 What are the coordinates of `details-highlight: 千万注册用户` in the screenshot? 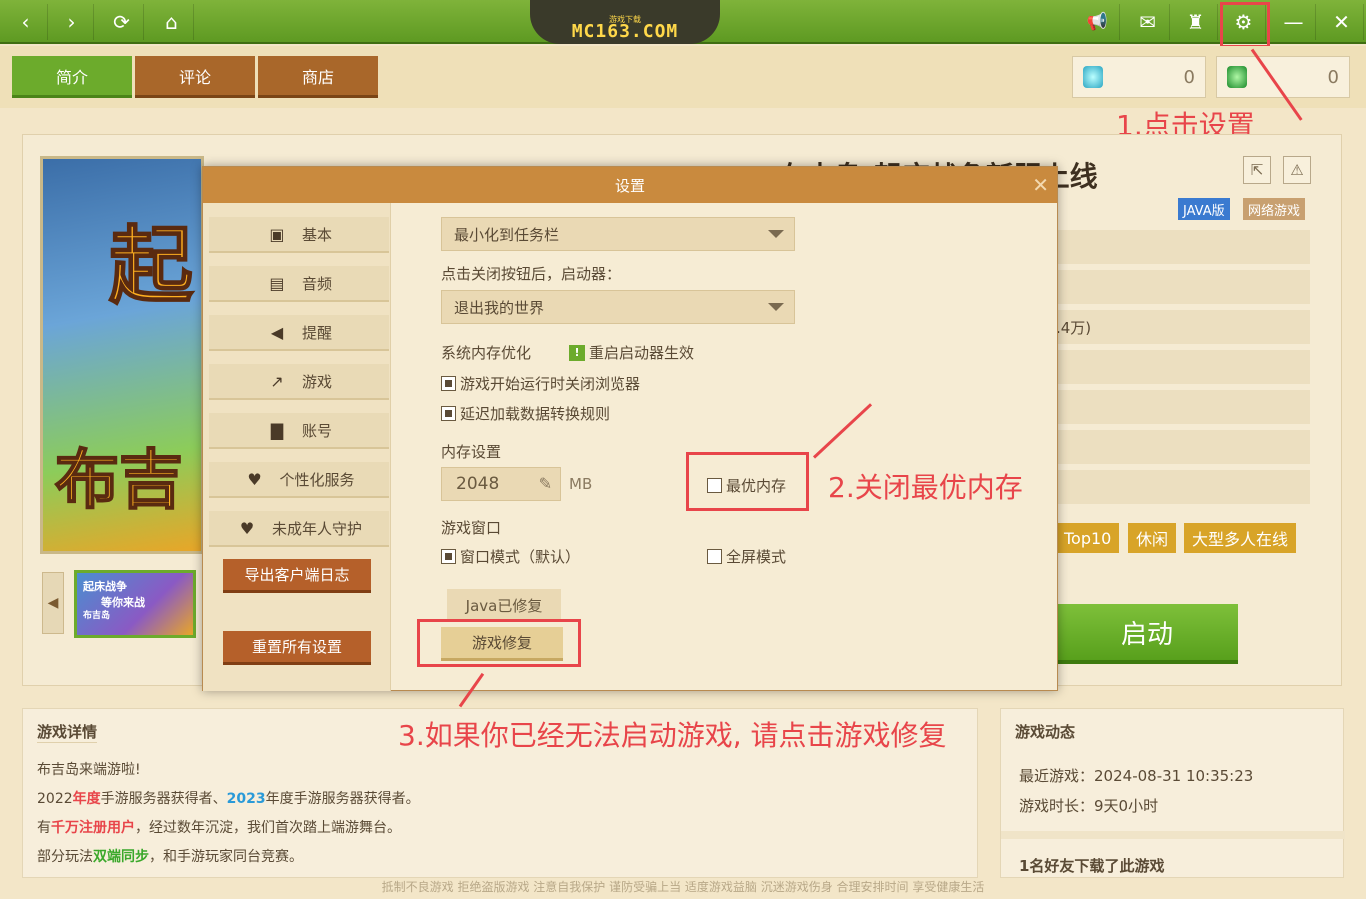 It's located at (93, 828).